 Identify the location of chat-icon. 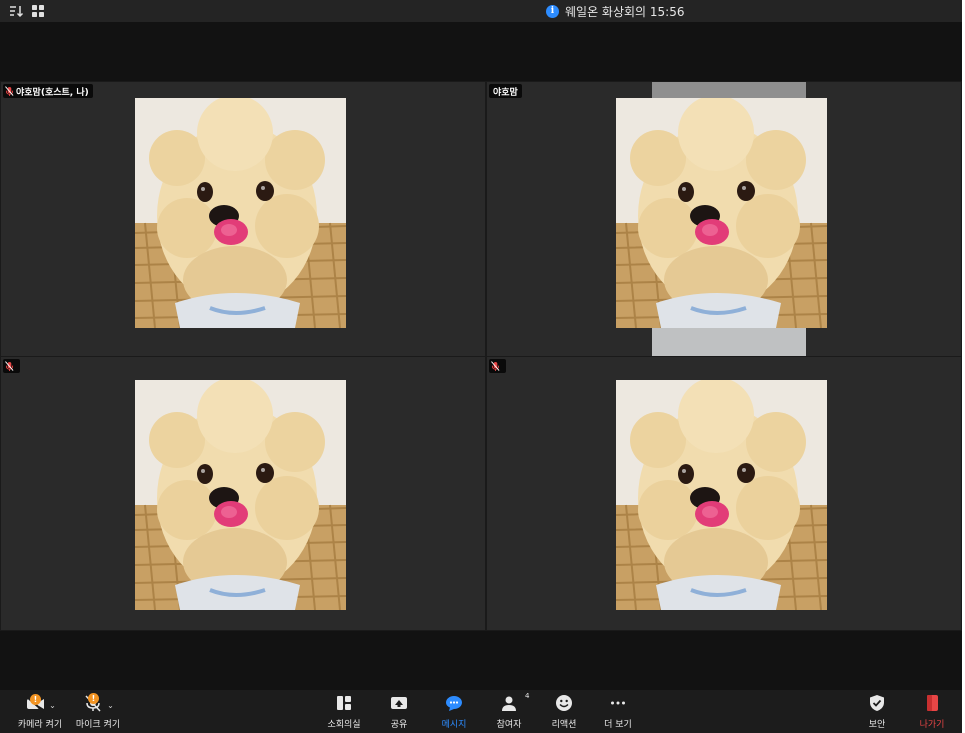
(454, 703).